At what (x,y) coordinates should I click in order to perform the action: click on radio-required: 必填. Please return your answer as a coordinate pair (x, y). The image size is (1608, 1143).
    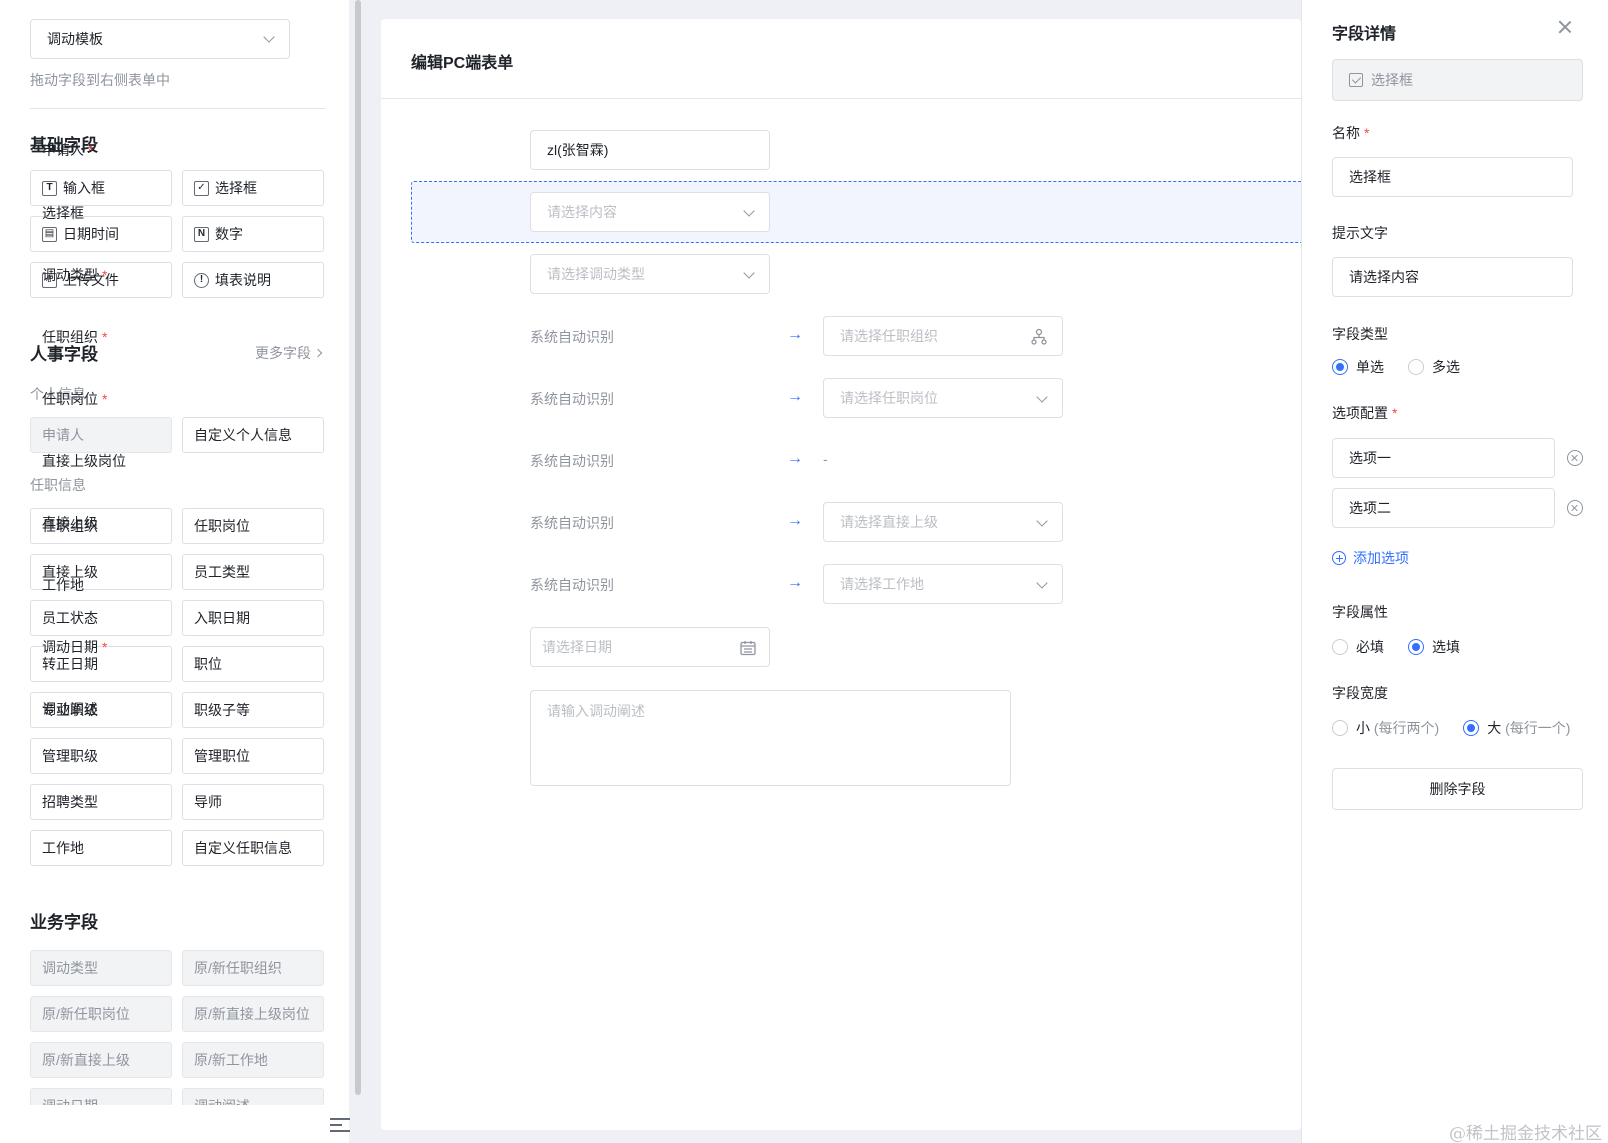
    Looking at the image, I should click on (1358, 647).